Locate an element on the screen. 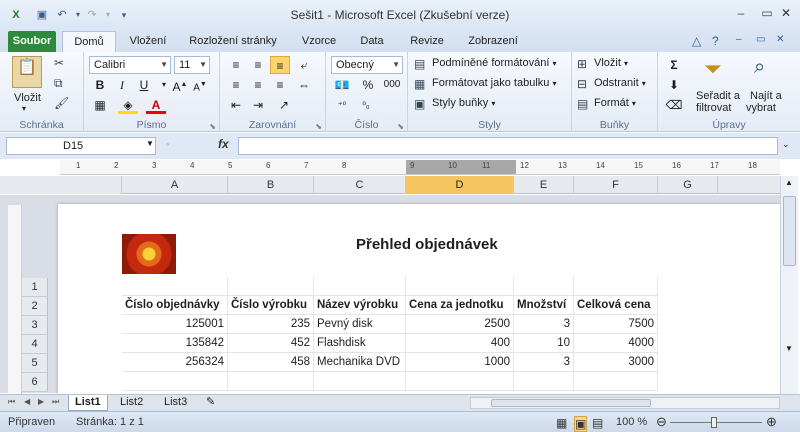 This screenshot has width=800, height=432. column-header-d: D is located at coordinates (460, 185).